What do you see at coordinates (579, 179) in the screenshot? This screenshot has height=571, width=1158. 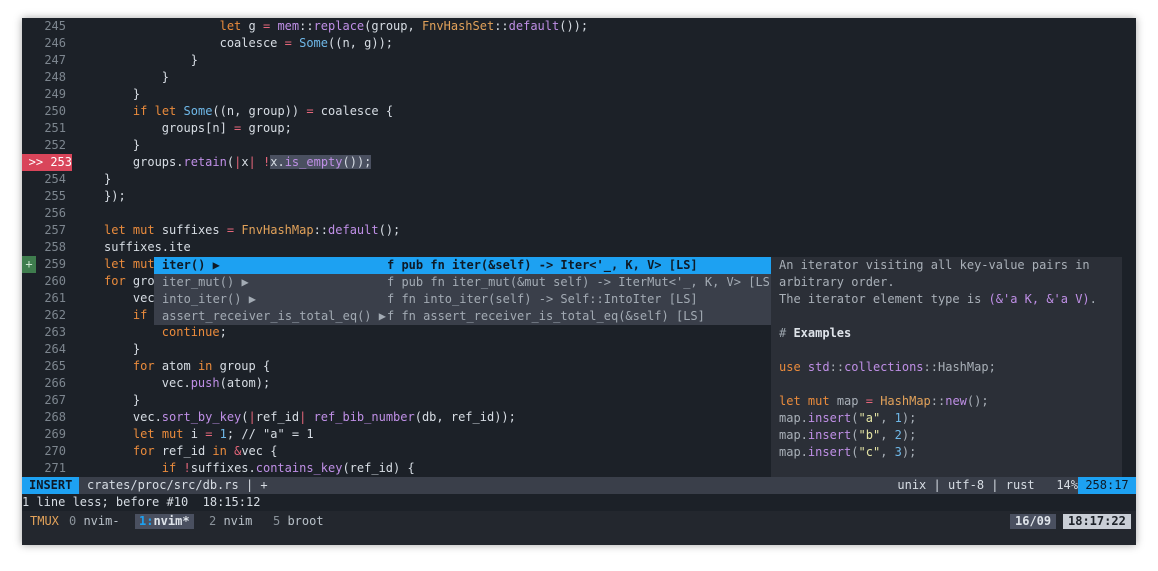 I see `code-line: 254}` at bounding box center [579, 179].